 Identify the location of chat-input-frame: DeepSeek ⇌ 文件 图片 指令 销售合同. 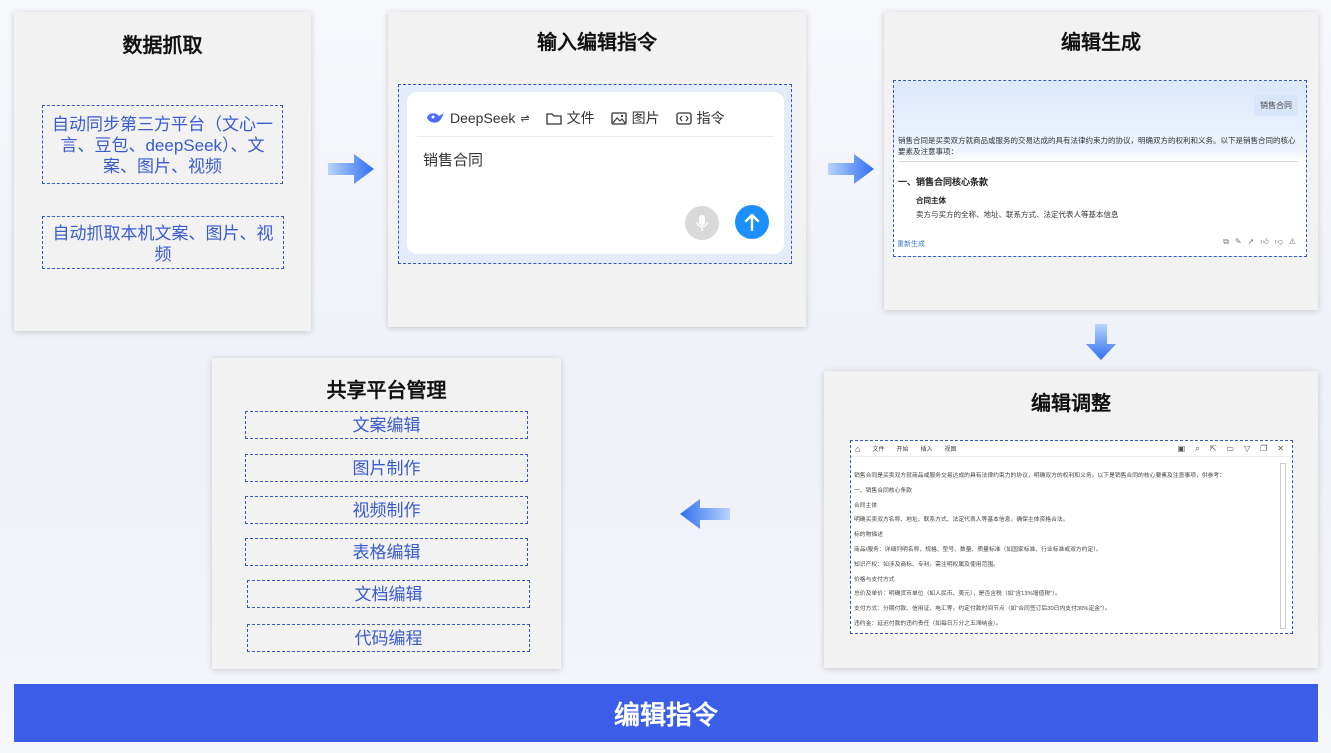
(595, 174).